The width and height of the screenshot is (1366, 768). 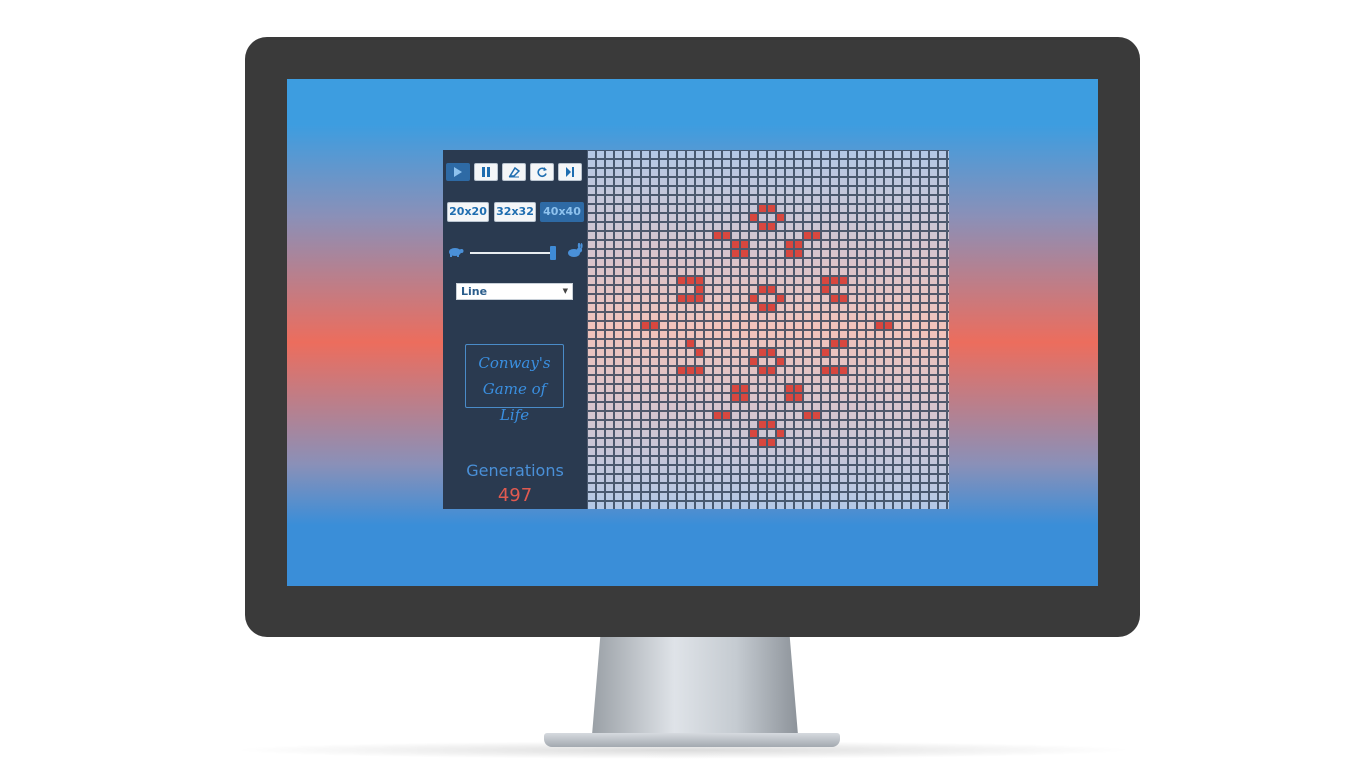 What do you see at coordinates (695, 686) in the screenshot?
I see `monitor-stand-neck` at bounding box center [695, 686].